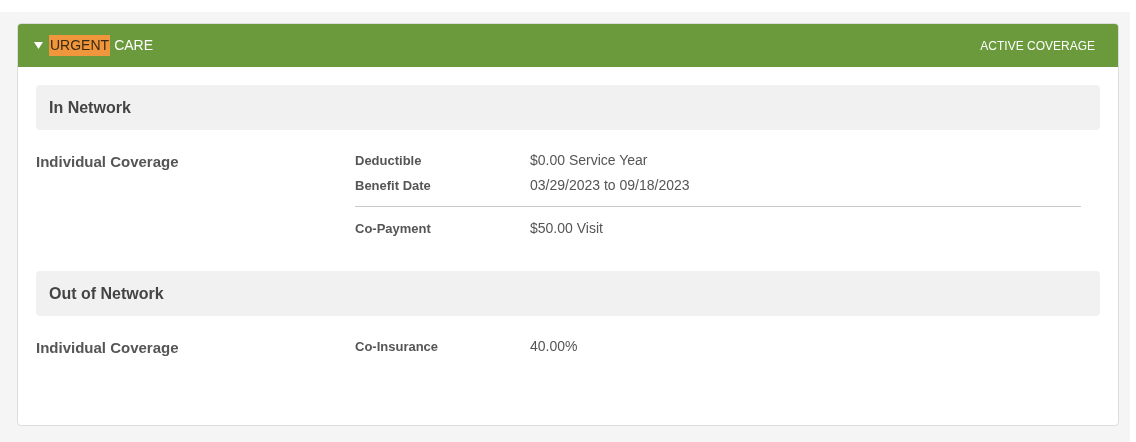 The width and height of the screenshot is (1136, 442). Describe the element at coordinates (1038, 46) in the screenshot. I see `coverage-status: ACTIVE COVERAGE` at that location.